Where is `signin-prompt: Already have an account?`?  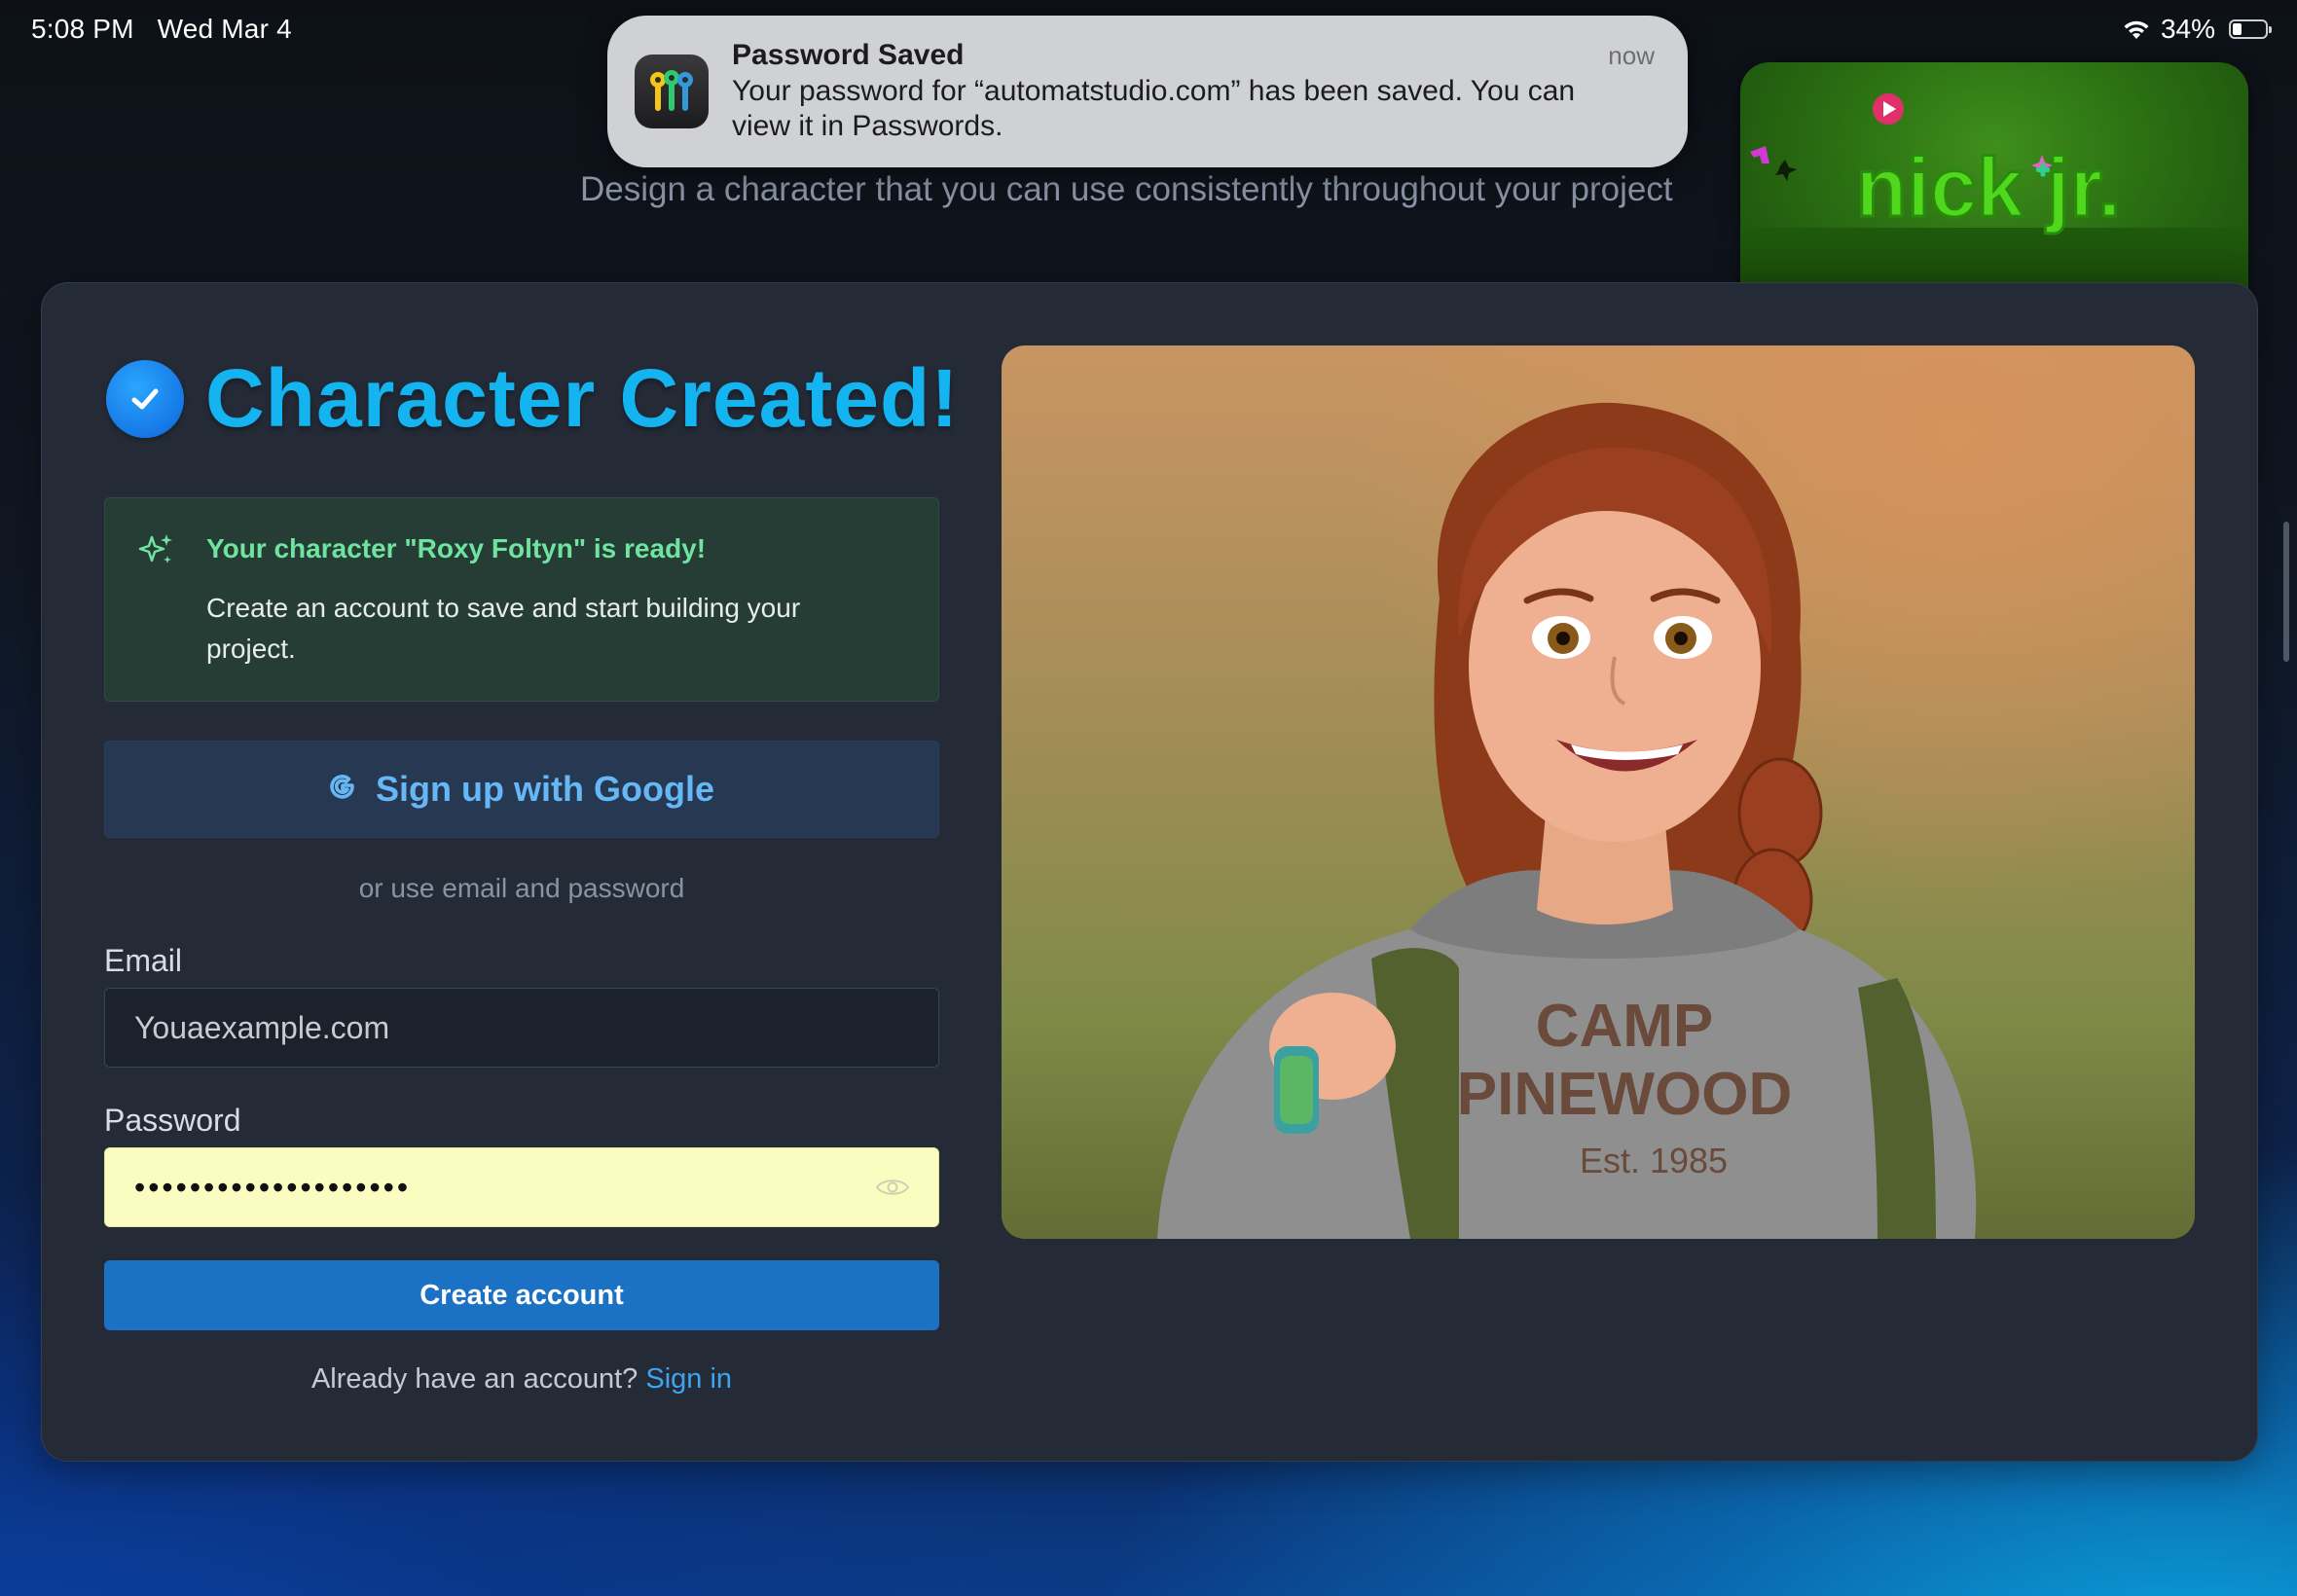
signin-prompt: Already have an account? is located at coordinates (474, 1379).